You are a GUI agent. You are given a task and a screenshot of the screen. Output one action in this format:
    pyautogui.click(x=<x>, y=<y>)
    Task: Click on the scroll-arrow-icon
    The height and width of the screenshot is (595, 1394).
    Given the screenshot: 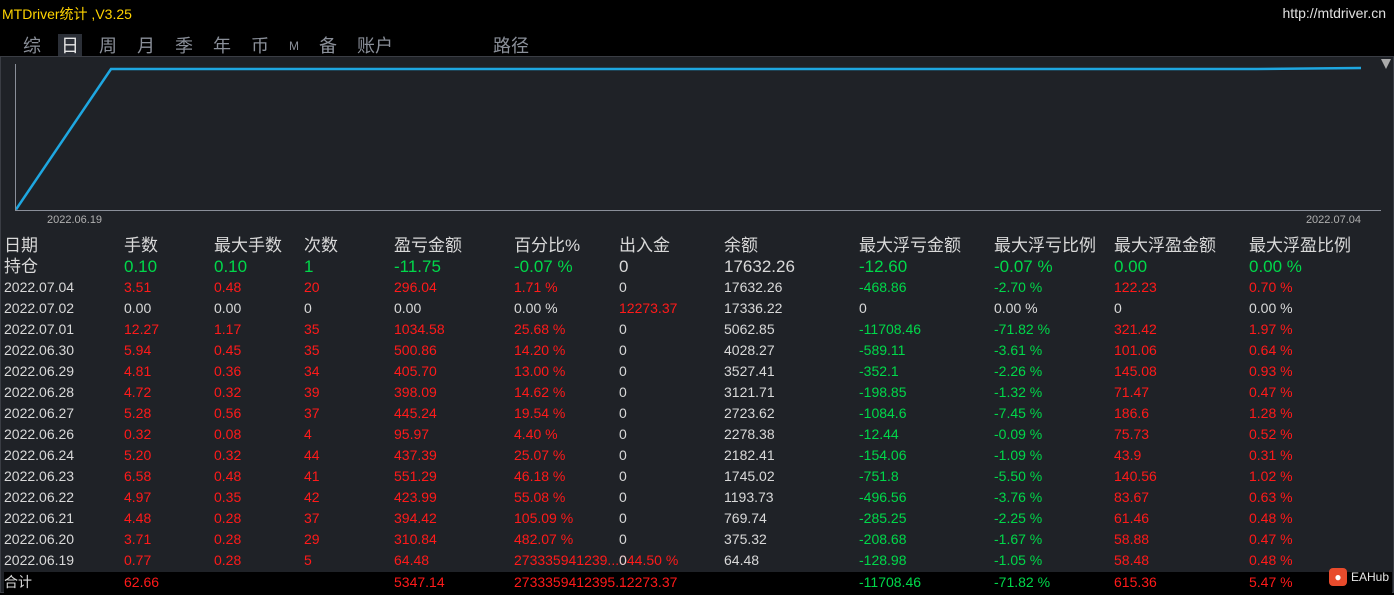 What is the action you would take?
    pyautogui.click(x=1386, y=64)
    